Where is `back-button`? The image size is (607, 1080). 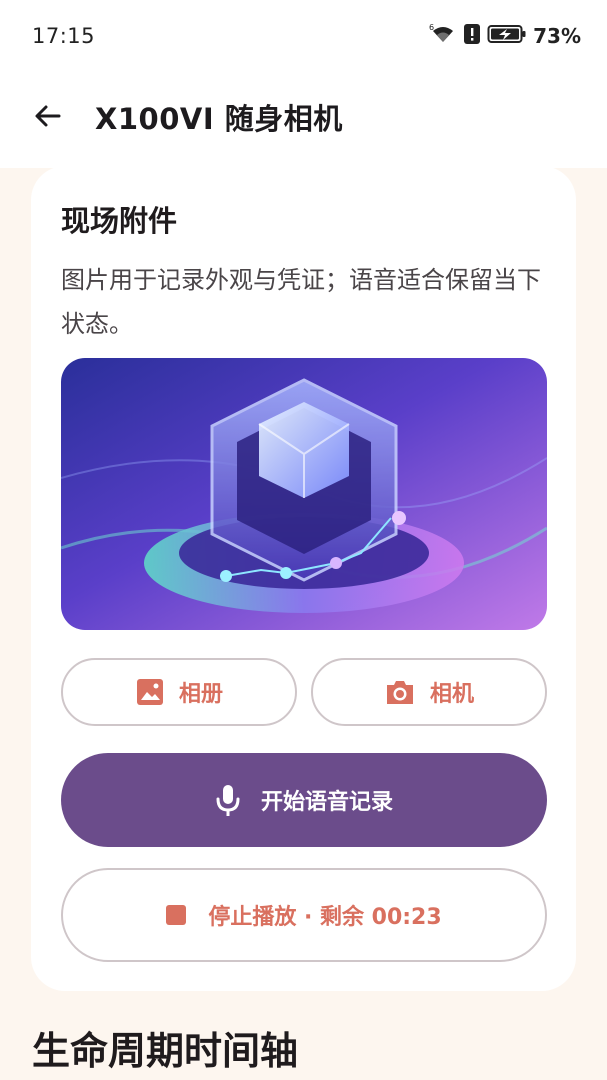
back-button is located at coordinates (48, 116).